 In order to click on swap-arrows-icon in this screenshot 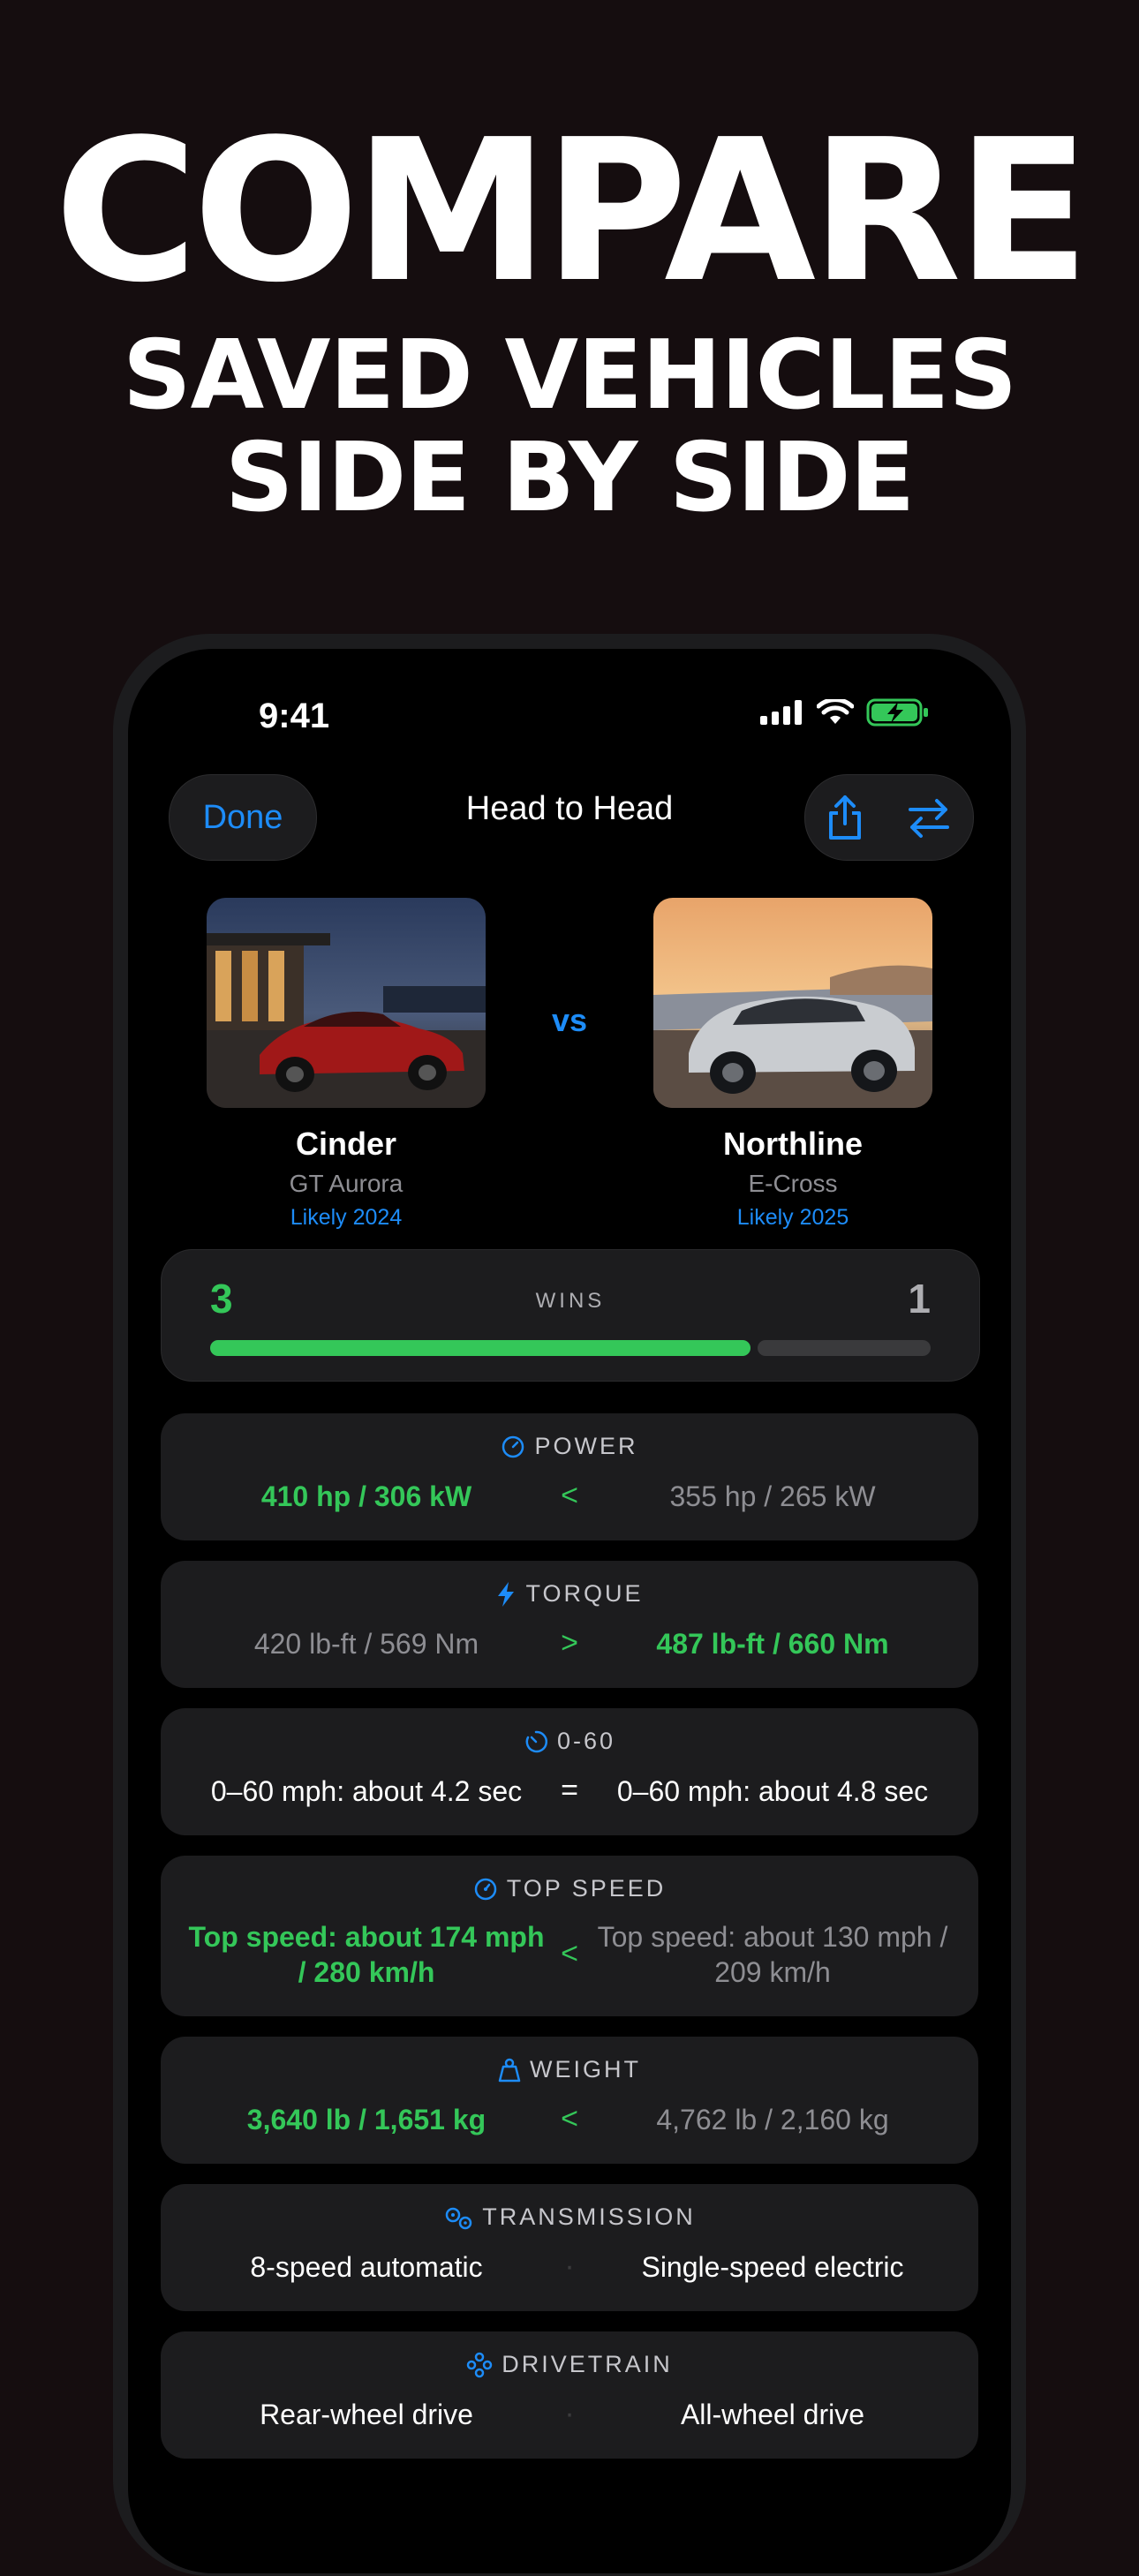, I will do `click(929, 818)`.